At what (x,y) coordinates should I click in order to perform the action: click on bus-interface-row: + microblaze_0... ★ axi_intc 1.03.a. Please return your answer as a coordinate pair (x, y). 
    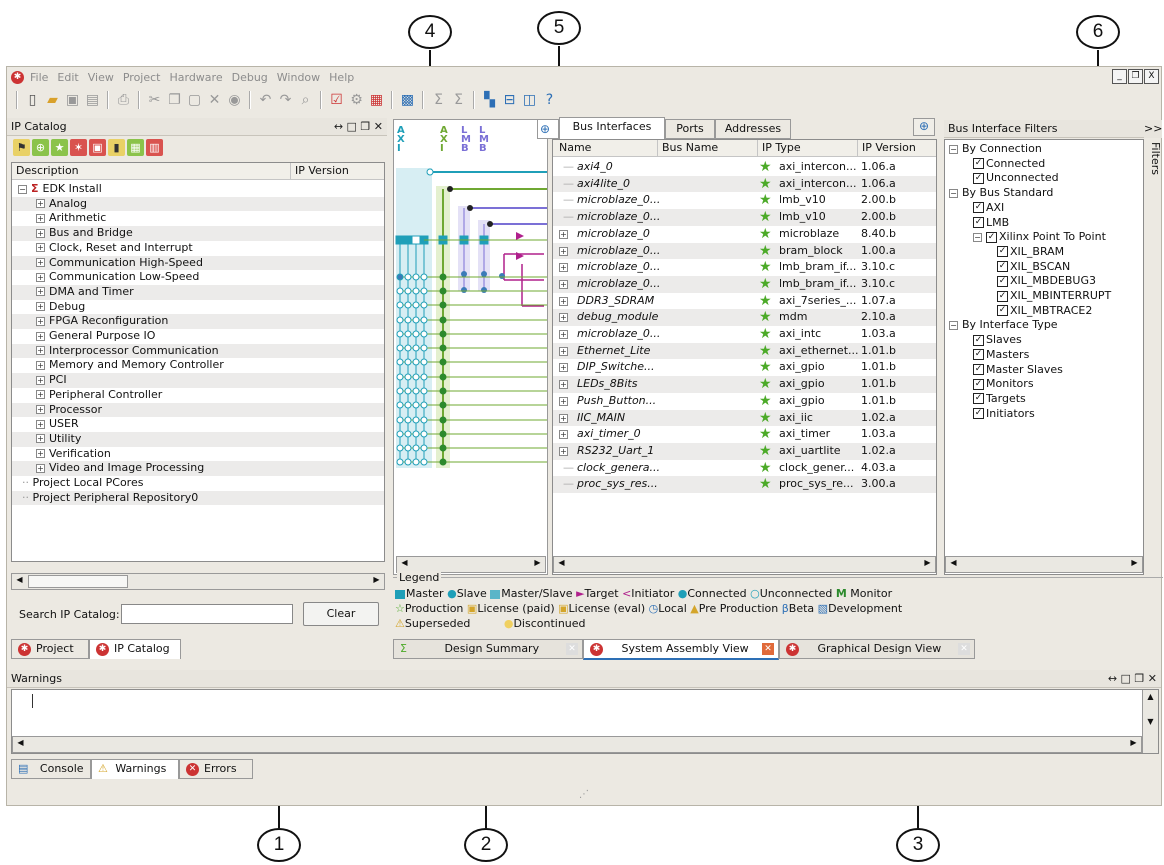
    Looking at the image, I should click on (744, 334).